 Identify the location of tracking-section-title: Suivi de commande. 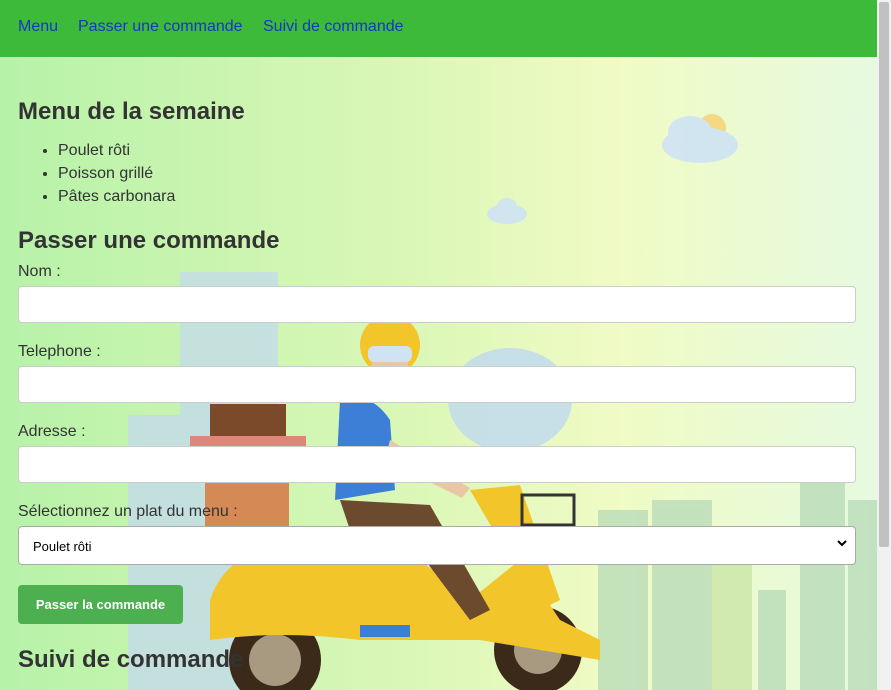
(131, 659).